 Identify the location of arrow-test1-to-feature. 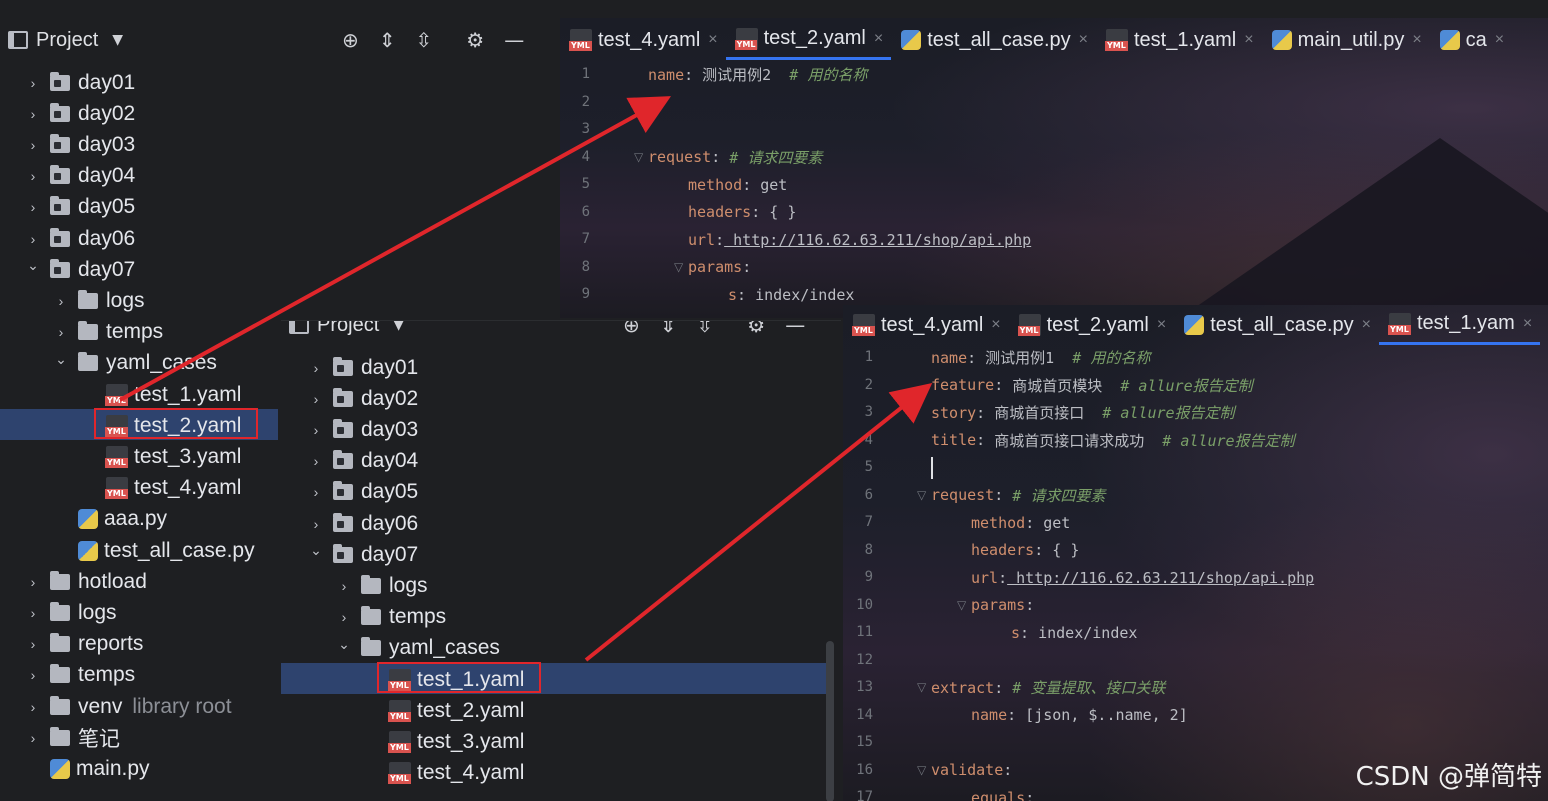
(758, 522).